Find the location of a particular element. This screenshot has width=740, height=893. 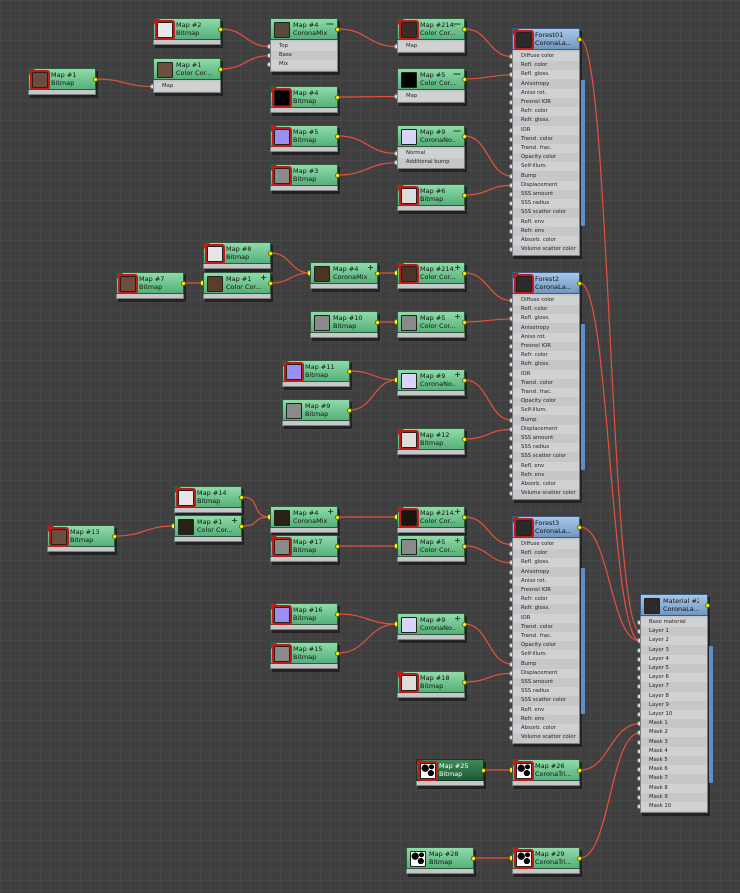

node-map4mix3: Map #4 CoronaMix + is located at coordinates (305, 519).